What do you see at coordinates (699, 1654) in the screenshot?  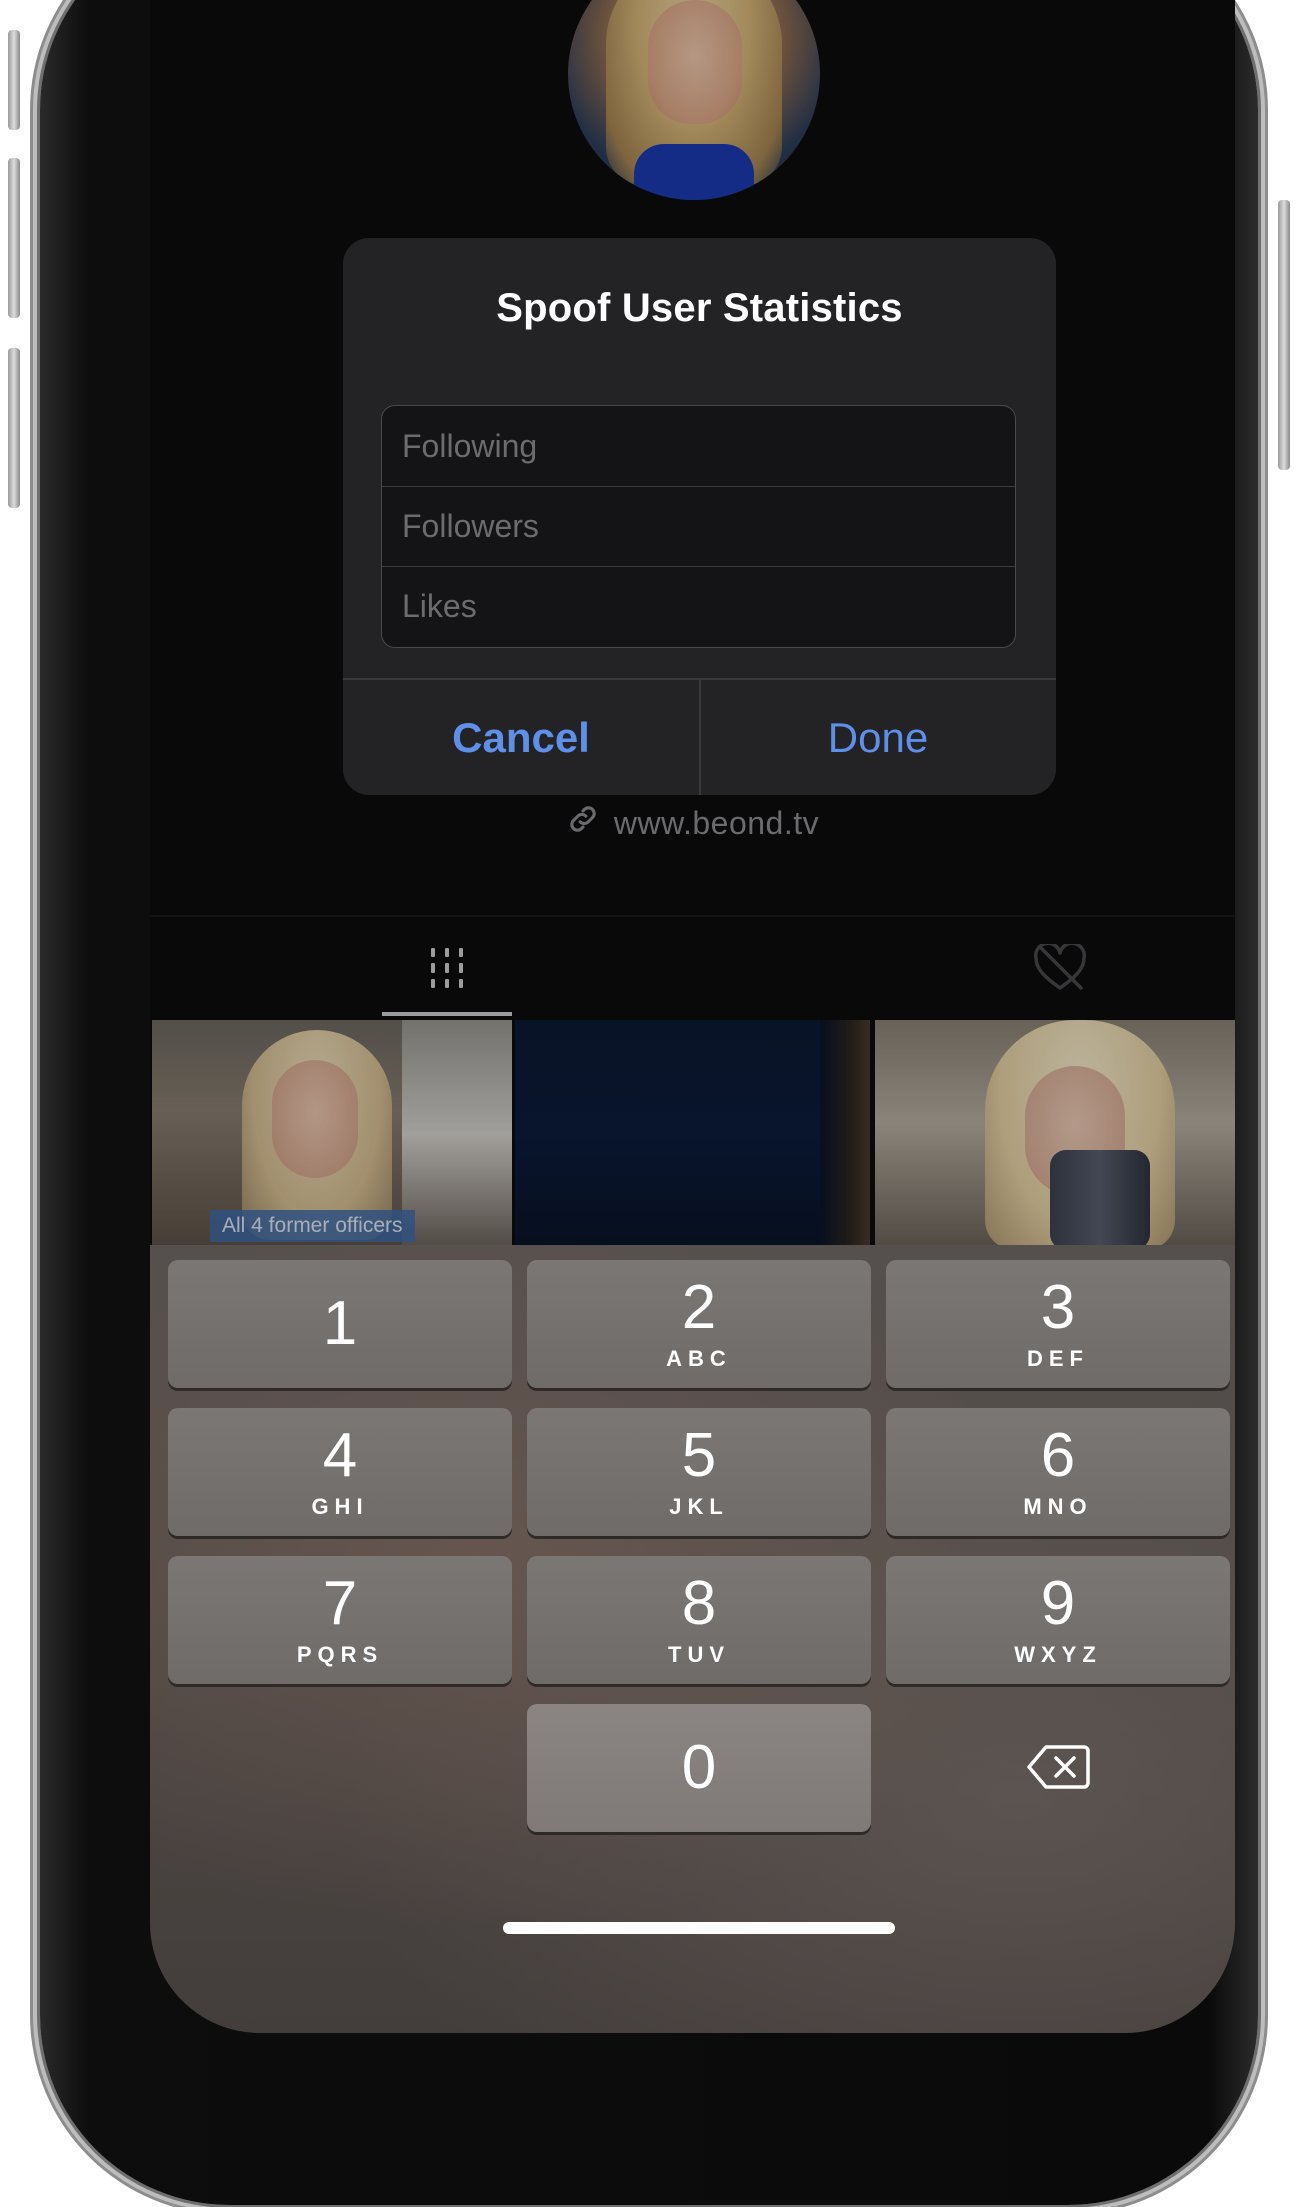 I see `key-letters: TUV` at bounding box center [699, 1654].